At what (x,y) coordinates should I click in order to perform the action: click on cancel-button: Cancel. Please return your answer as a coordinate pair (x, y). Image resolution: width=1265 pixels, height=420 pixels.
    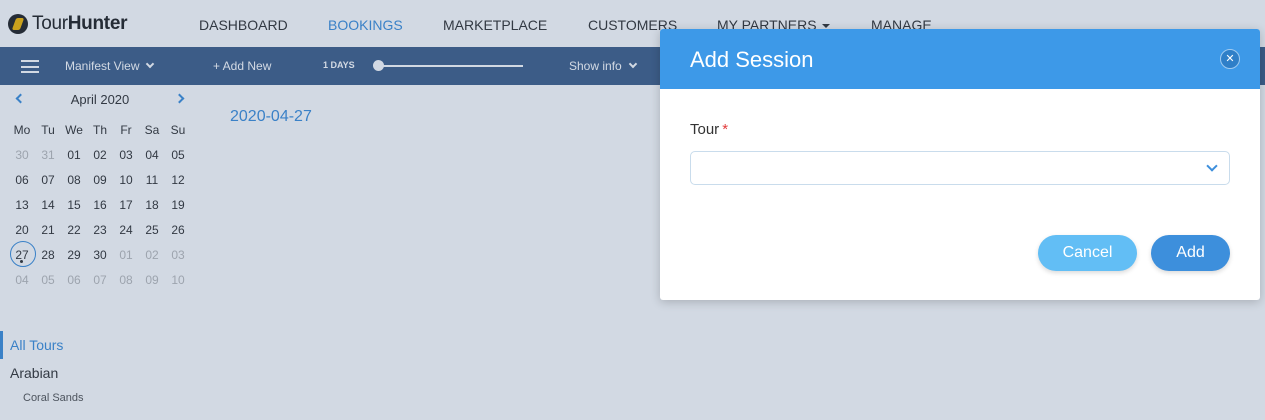
    Looking at the image, I should click on (1087, 253).